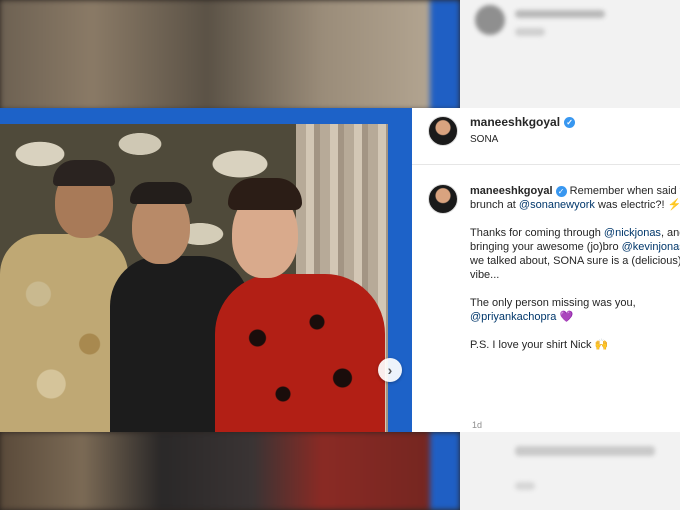 This screenshot has height=510, width=680. I want to click on caption-text-part: Thanks for coming through, so click(537, 233).